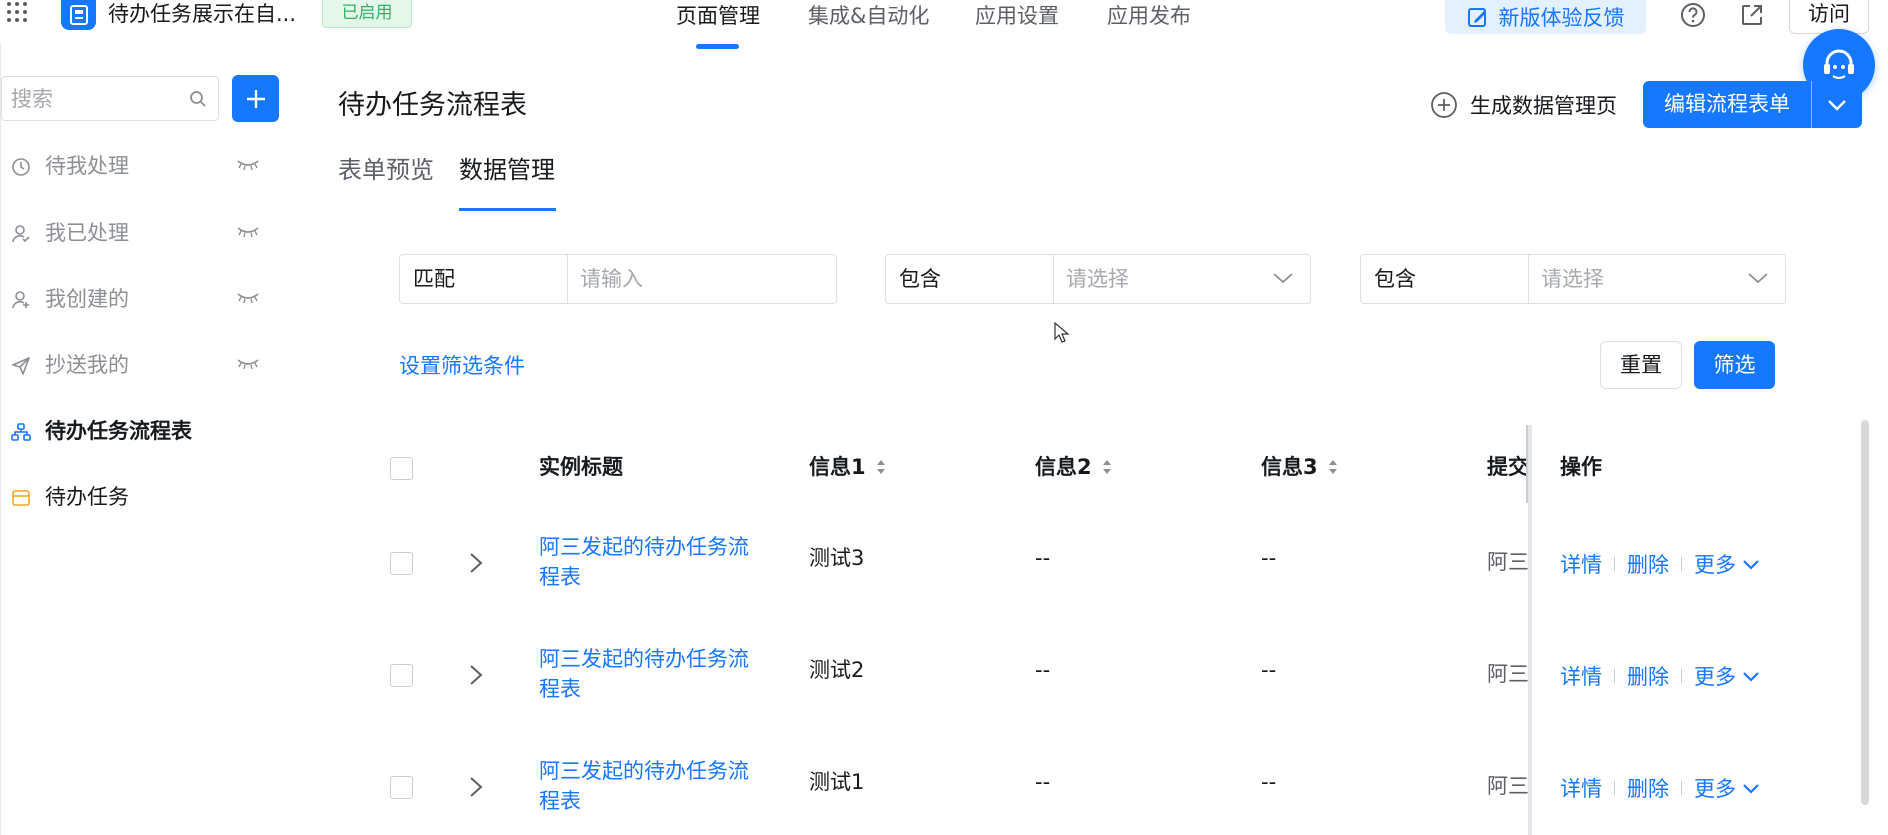  Describe the element at coordinates (1543, 106) in the screenshot. I see `generate-label: 生成数据管理页` at that location.